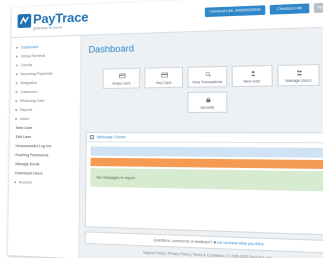 This screenshot has height=258, width=323. I want to click on logo-tagline: gateway to more, so click(47, 27).